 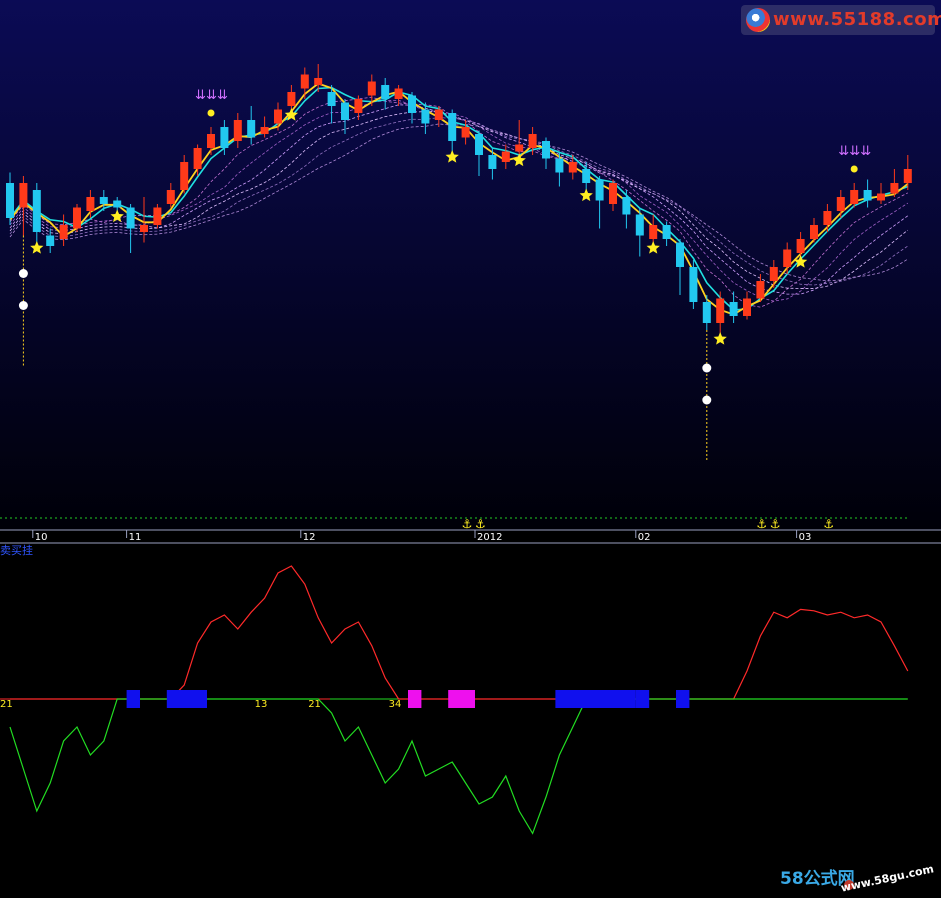 What do you see at coordinates (41, 537) in the screenshot?
I see `time-tick-label: 10` at bounding box center [41, 537].